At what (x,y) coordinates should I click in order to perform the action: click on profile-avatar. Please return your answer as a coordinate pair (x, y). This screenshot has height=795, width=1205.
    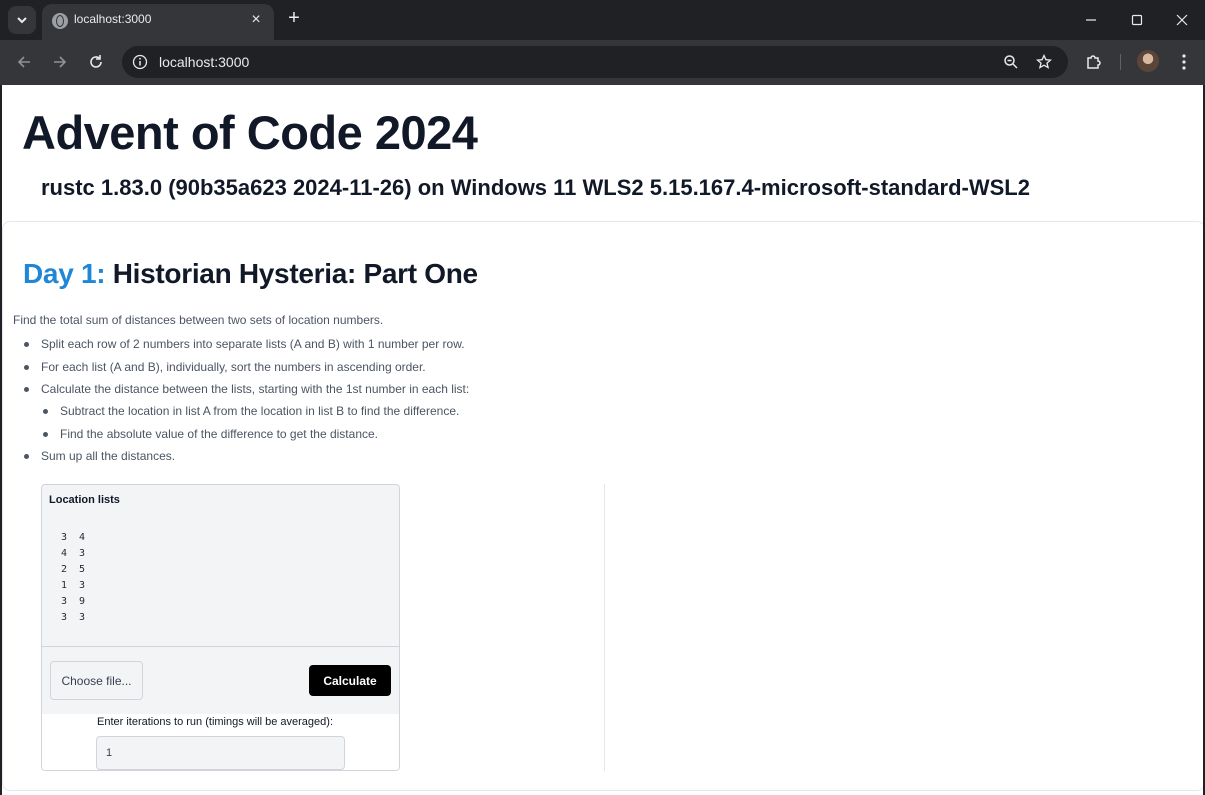
    Looking at the image, I should click on (1148, 61).